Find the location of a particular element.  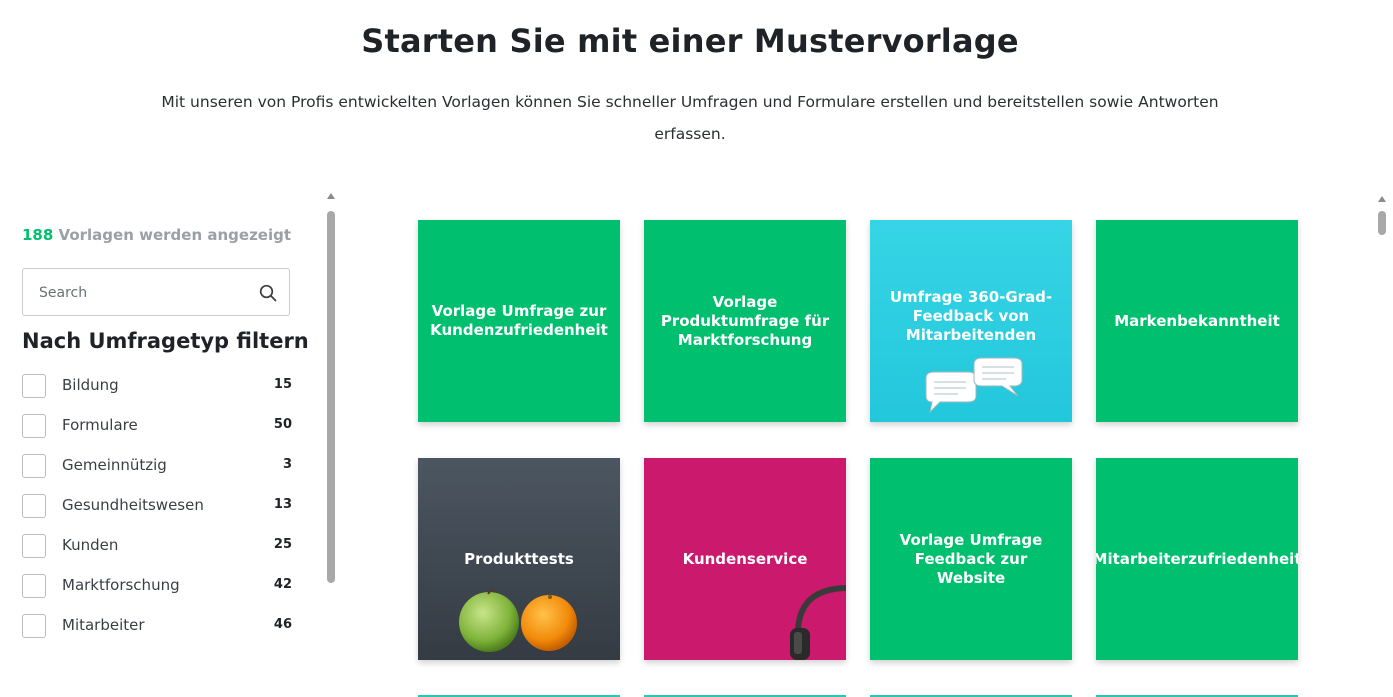

template-card: Vorlage Umfrage Feedback zur Website is located at coordinates (971, 559).